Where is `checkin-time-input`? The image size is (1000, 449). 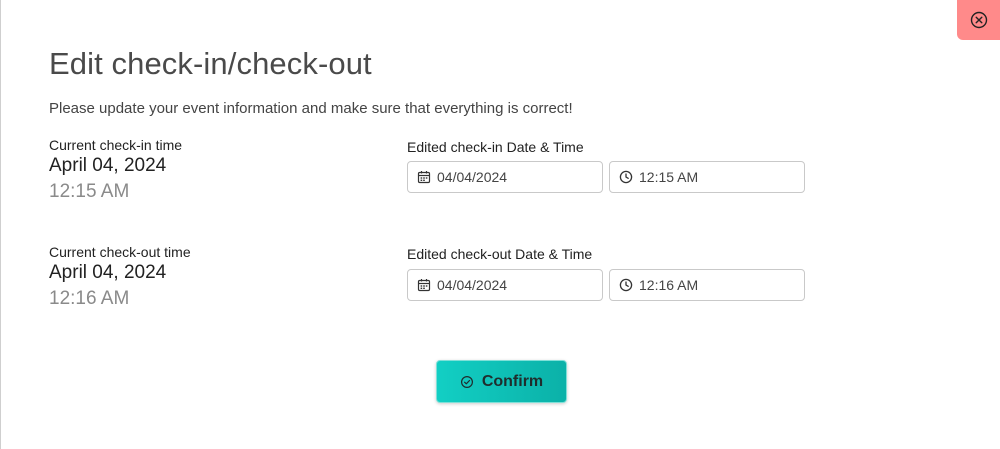 checkin-time-input is located at coordinates (709, 177).